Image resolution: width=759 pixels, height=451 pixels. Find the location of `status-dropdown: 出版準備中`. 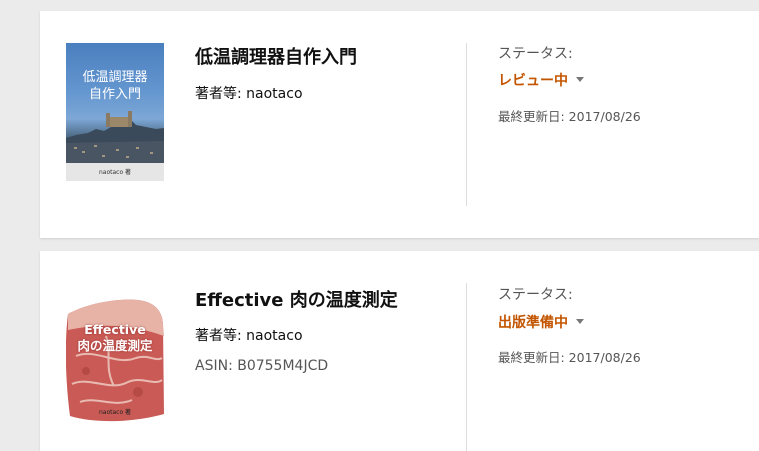

status-dropdown: 出版準備中 is located at coordinates (541, 322).